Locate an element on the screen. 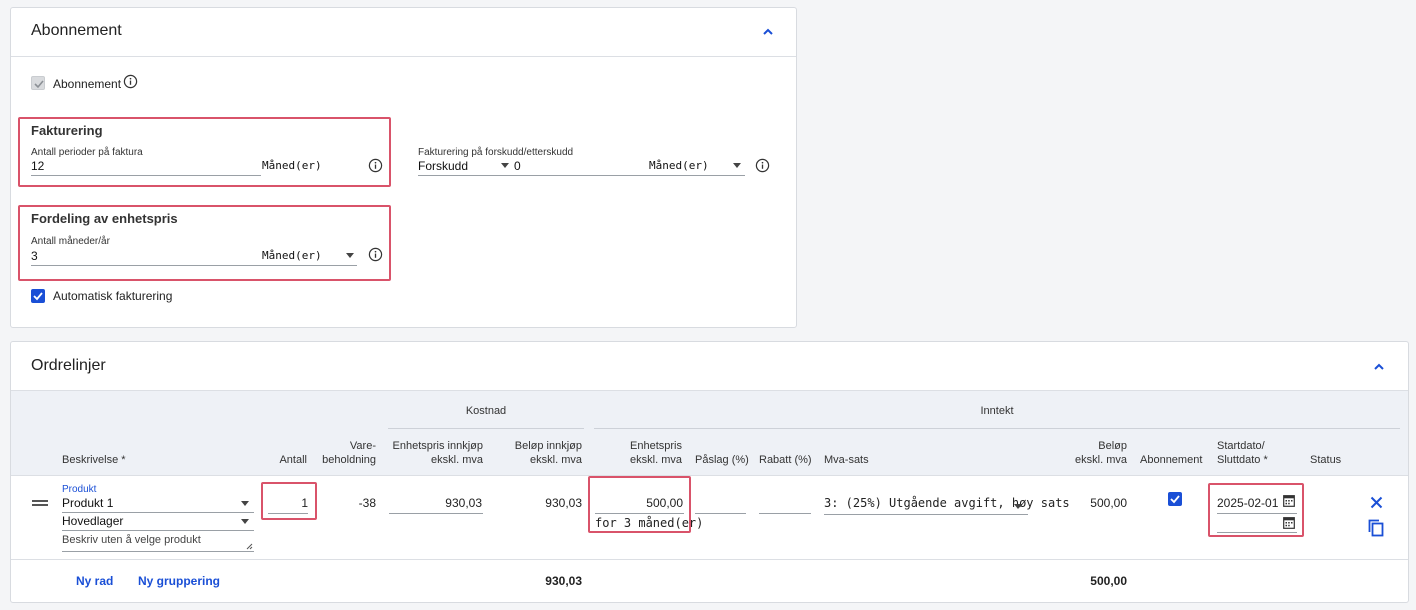  description-textarea: Beskriv uten å velge produkt is located at coordinates (158, 542).